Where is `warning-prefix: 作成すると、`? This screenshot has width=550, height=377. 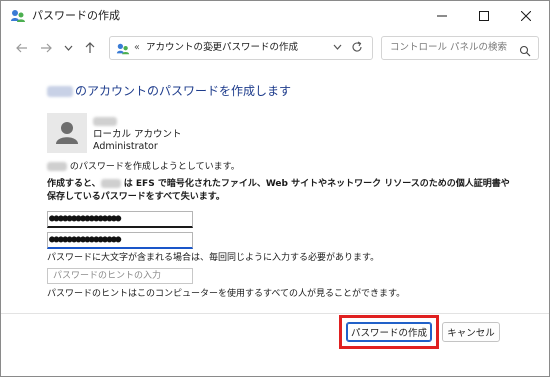 warning-prefix: 作成すると、 is located at coordinates (74, 184).